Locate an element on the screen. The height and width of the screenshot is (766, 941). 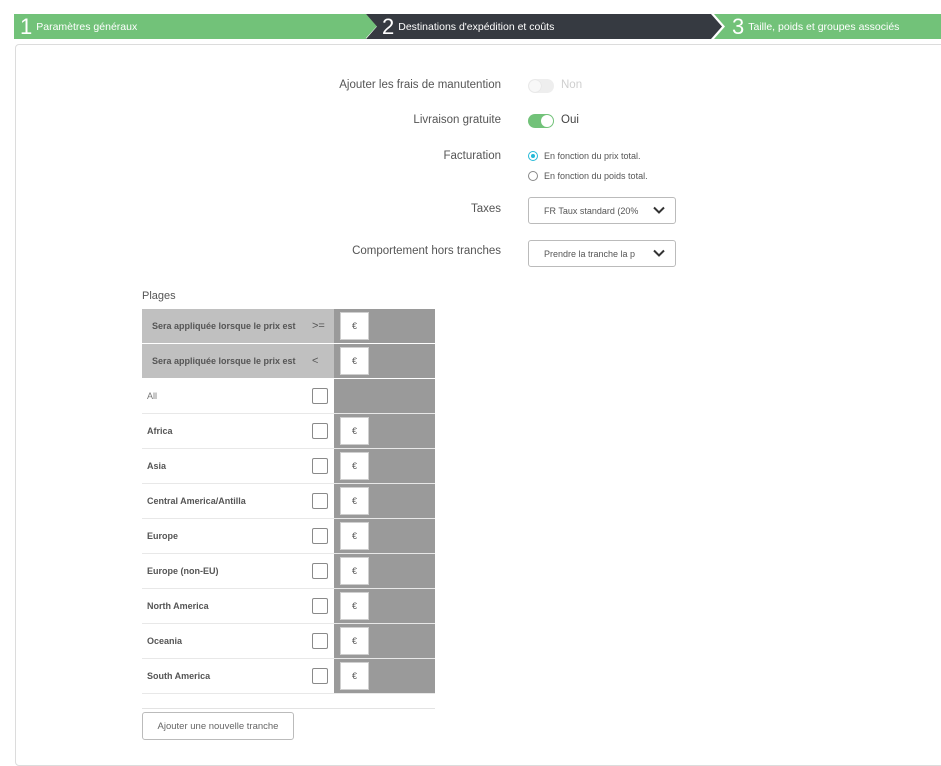
zone-name: Europe (non-EU) is located at coordinates (183, 571).